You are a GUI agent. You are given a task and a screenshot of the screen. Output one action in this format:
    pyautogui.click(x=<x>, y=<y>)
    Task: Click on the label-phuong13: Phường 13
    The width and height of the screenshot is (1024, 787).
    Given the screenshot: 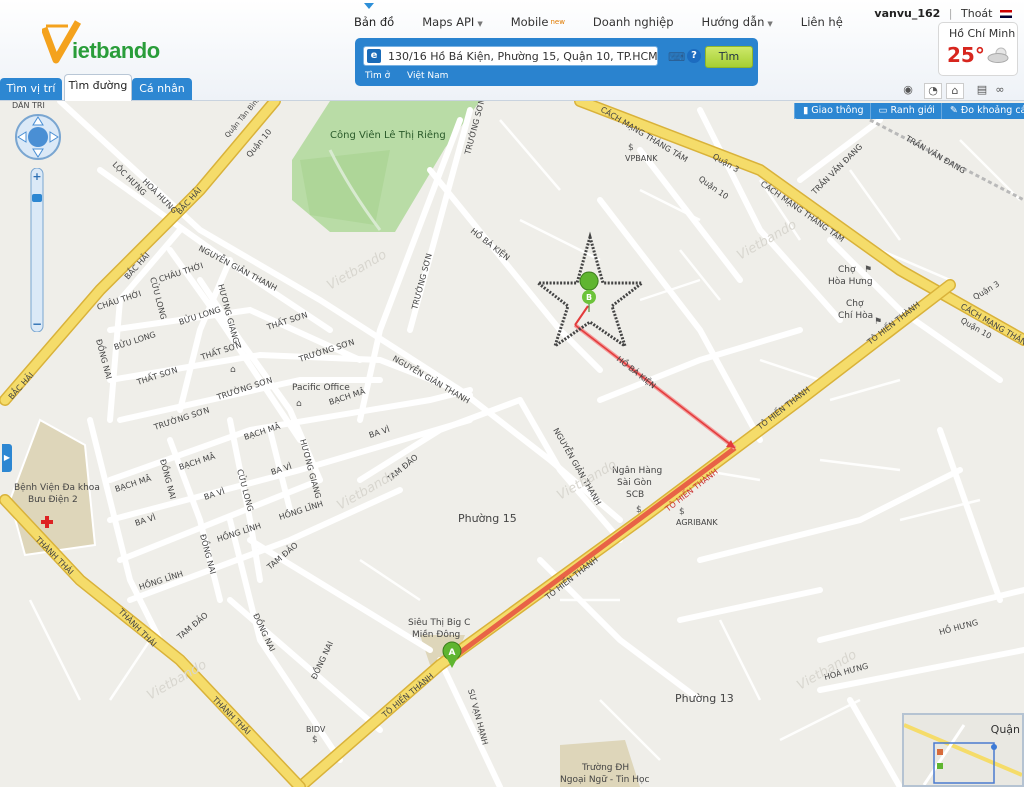 What is the action you would take?
    pyautogui.click(x=704, y=698)
    